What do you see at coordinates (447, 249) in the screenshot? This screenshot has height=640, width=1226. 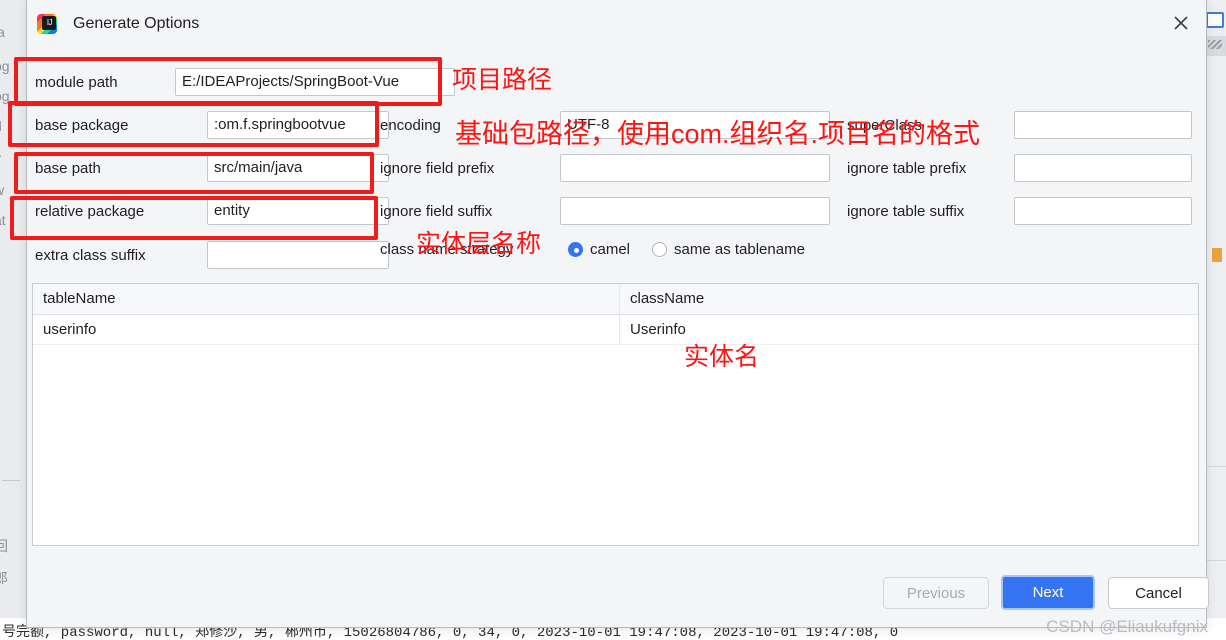 I see `field-label: class name strategy` at bounding box center [447, 249].